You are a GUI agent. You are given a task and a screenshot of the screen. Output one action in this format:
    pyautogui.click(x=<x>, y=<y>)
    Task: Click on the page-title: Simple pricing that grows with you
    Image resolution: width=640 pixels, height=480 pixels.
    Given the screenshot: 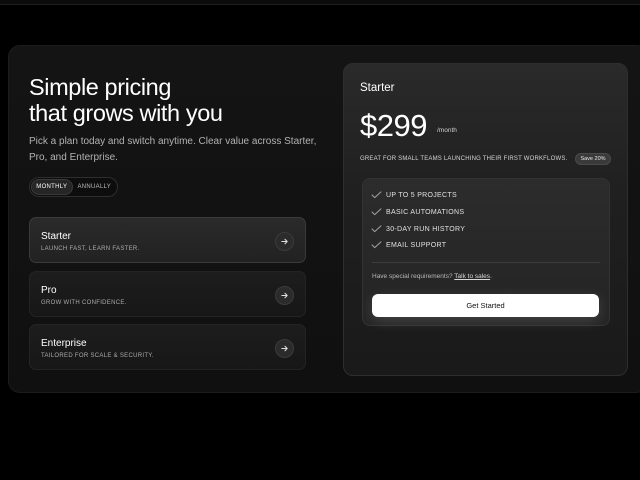 What is the action you would take?
    pyautogui.click(x=179, y=100)
    